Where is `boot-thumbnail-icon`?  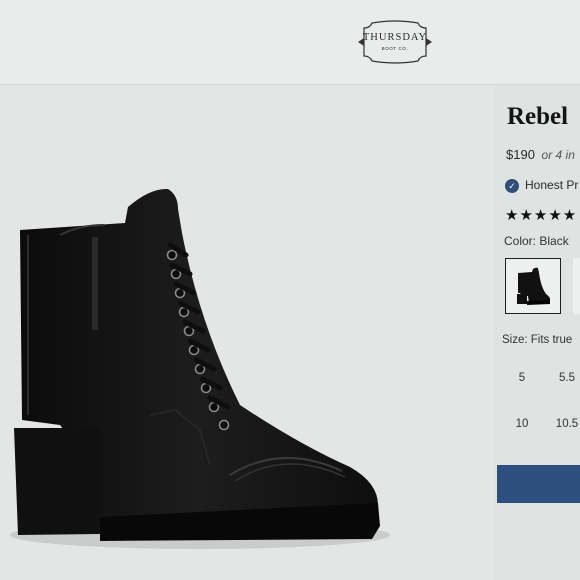
boot-thumbnail-icon is located at coordinates (533, 286).